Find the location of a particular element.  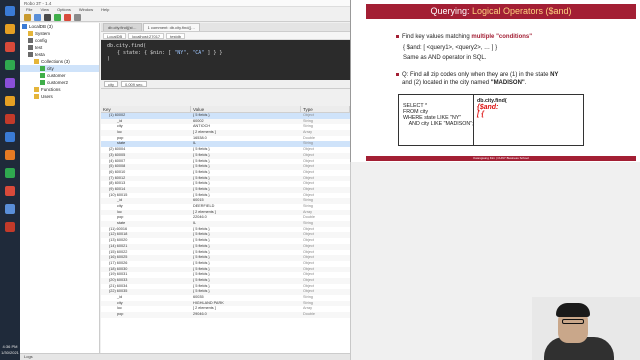

mongo-query: db.city.find( {$and: [ { is located at coordinates (528, 120).